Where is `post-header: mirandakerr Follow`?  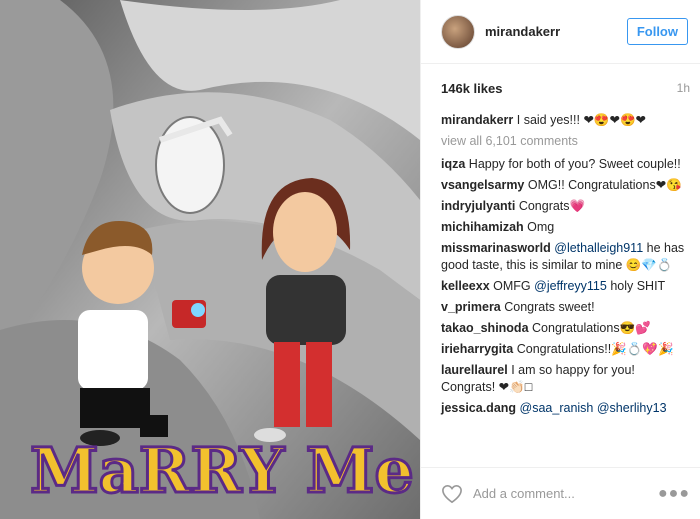
post-header: mirandakerr Follow is located at coordinates (560, 32).